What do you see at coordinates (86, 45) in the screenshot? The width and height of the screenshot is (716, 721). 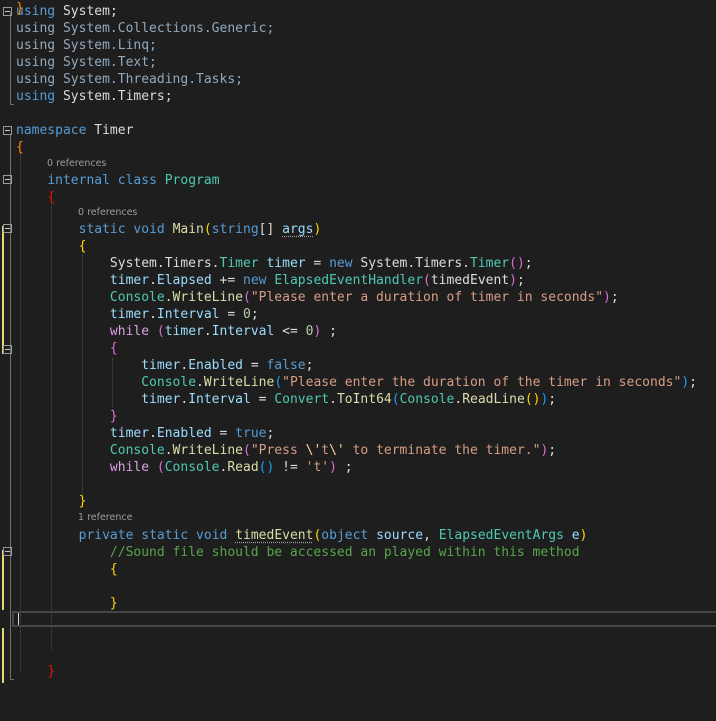 I see `code-line-using-linq: using System.Linq;` at bounding box center [86, 45].